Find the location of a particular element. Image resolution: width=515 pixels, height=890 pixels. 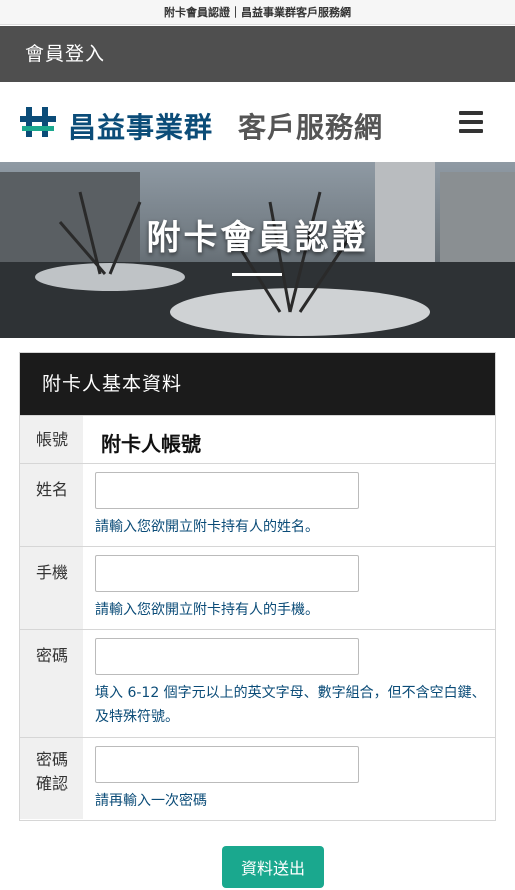

confirm-password-label: 密碼 確認 is located at coordinates (51, 778).